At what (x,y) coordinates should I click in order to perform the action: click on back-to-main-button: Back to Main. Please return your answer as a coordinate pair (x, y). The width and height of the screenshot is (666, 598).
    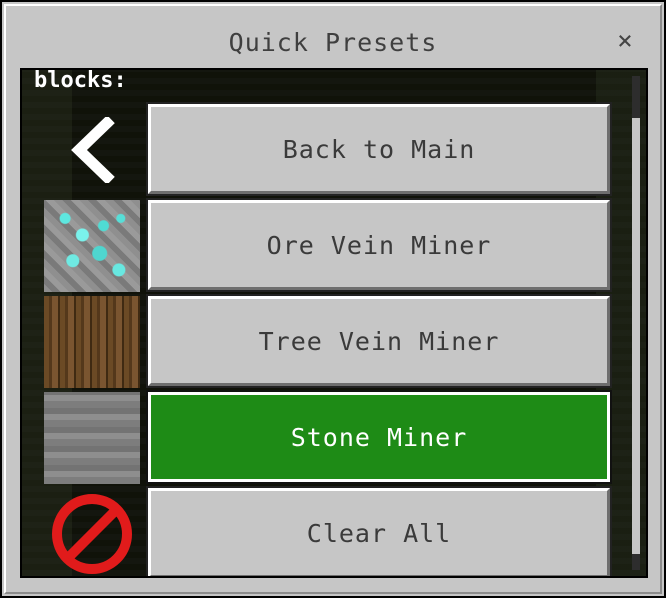
    Looking at the image, I should click on (379, 149).